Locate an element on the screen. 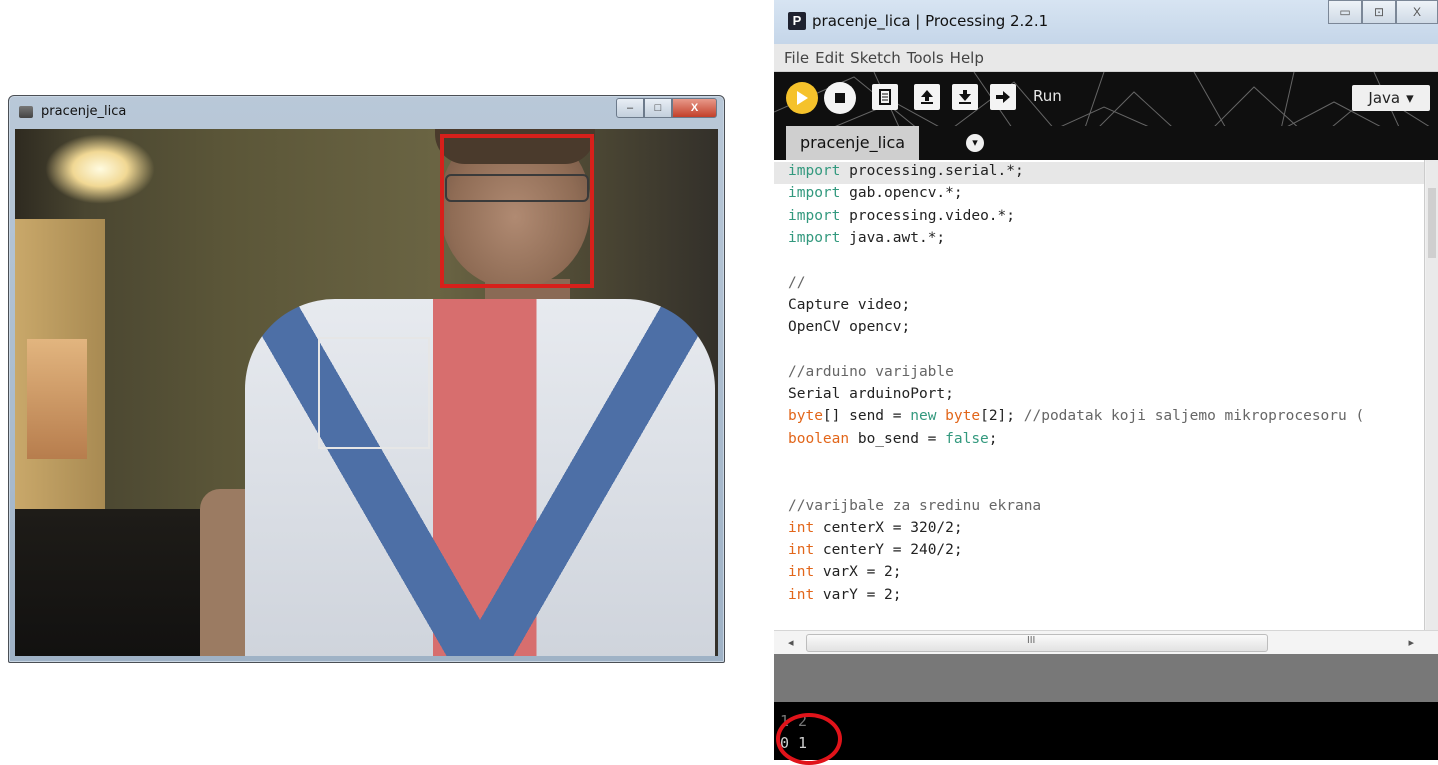 This screenshot has width=1438, height=765. open-button is located at coordinates (927, 97).